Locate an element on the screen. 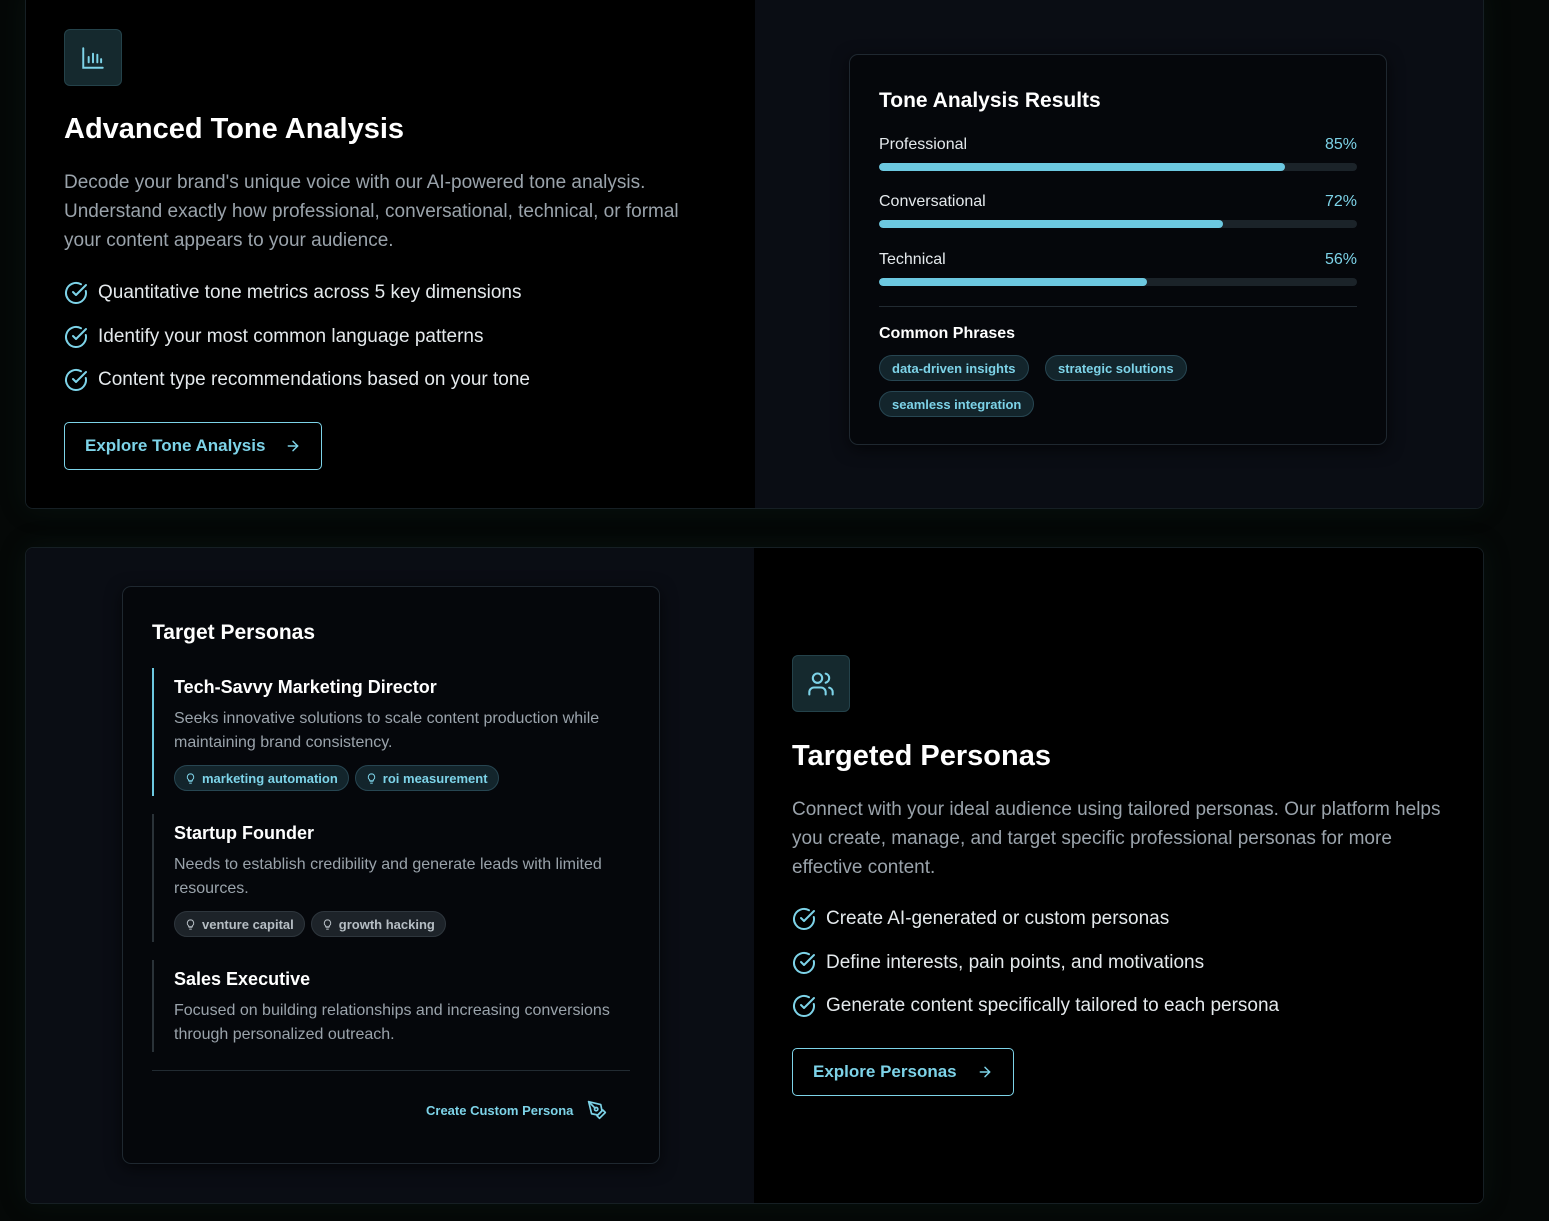 The width and height of the screenshot is (1549, 1221). explore-personas-label: Explore Personas is located at coordinates (885, 1071).